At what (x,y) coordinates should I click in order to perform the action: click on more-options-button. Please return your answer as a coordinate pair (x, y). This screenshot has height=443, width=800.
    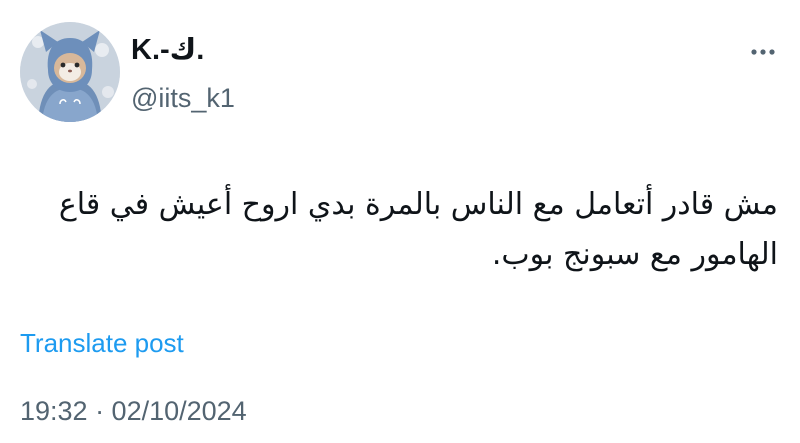
    Looking at the image, I should click on (763, 52).